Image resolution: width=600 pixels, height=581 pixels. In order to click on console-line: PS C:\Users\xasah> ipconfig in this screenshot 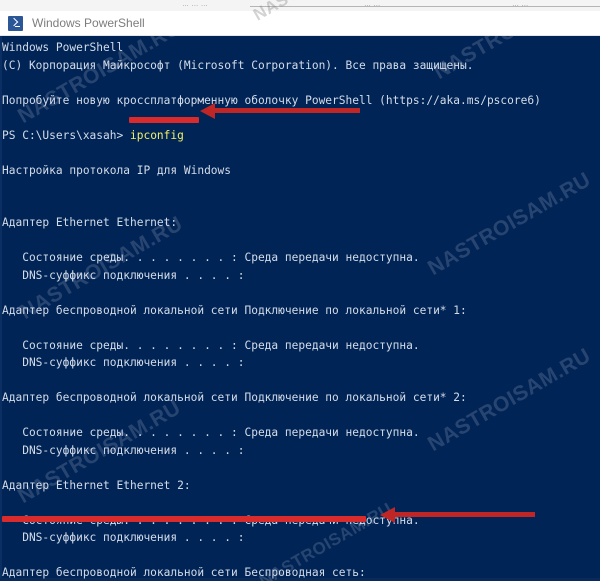, I will do `click(301, 136)`.